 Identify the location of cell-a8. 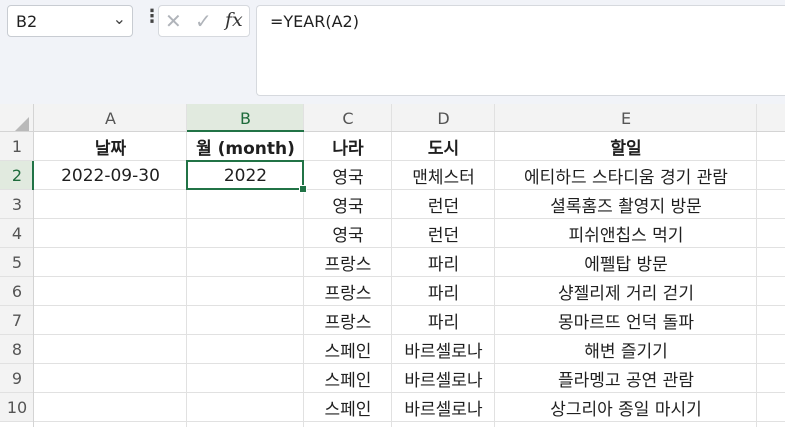
(110, 349).